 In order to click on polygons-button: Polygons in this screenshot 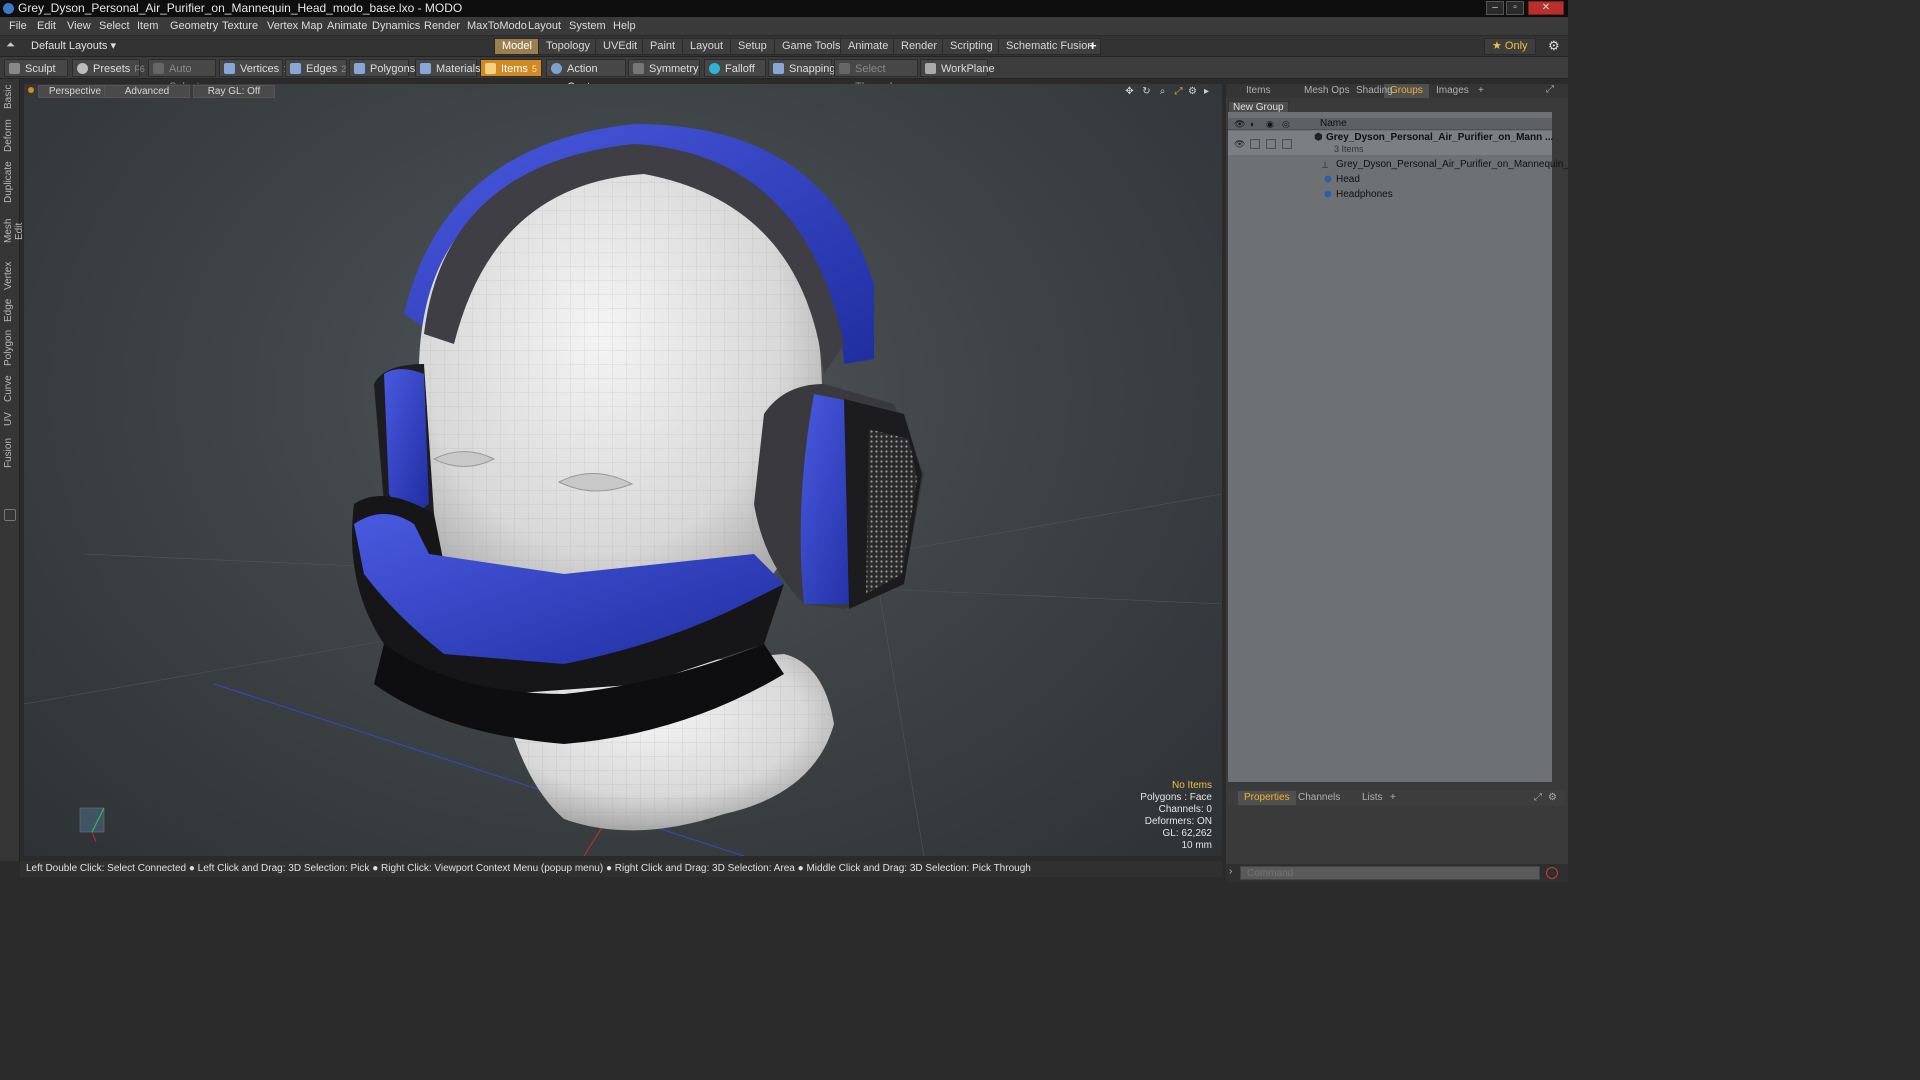, I will do `click(382, 68)`.